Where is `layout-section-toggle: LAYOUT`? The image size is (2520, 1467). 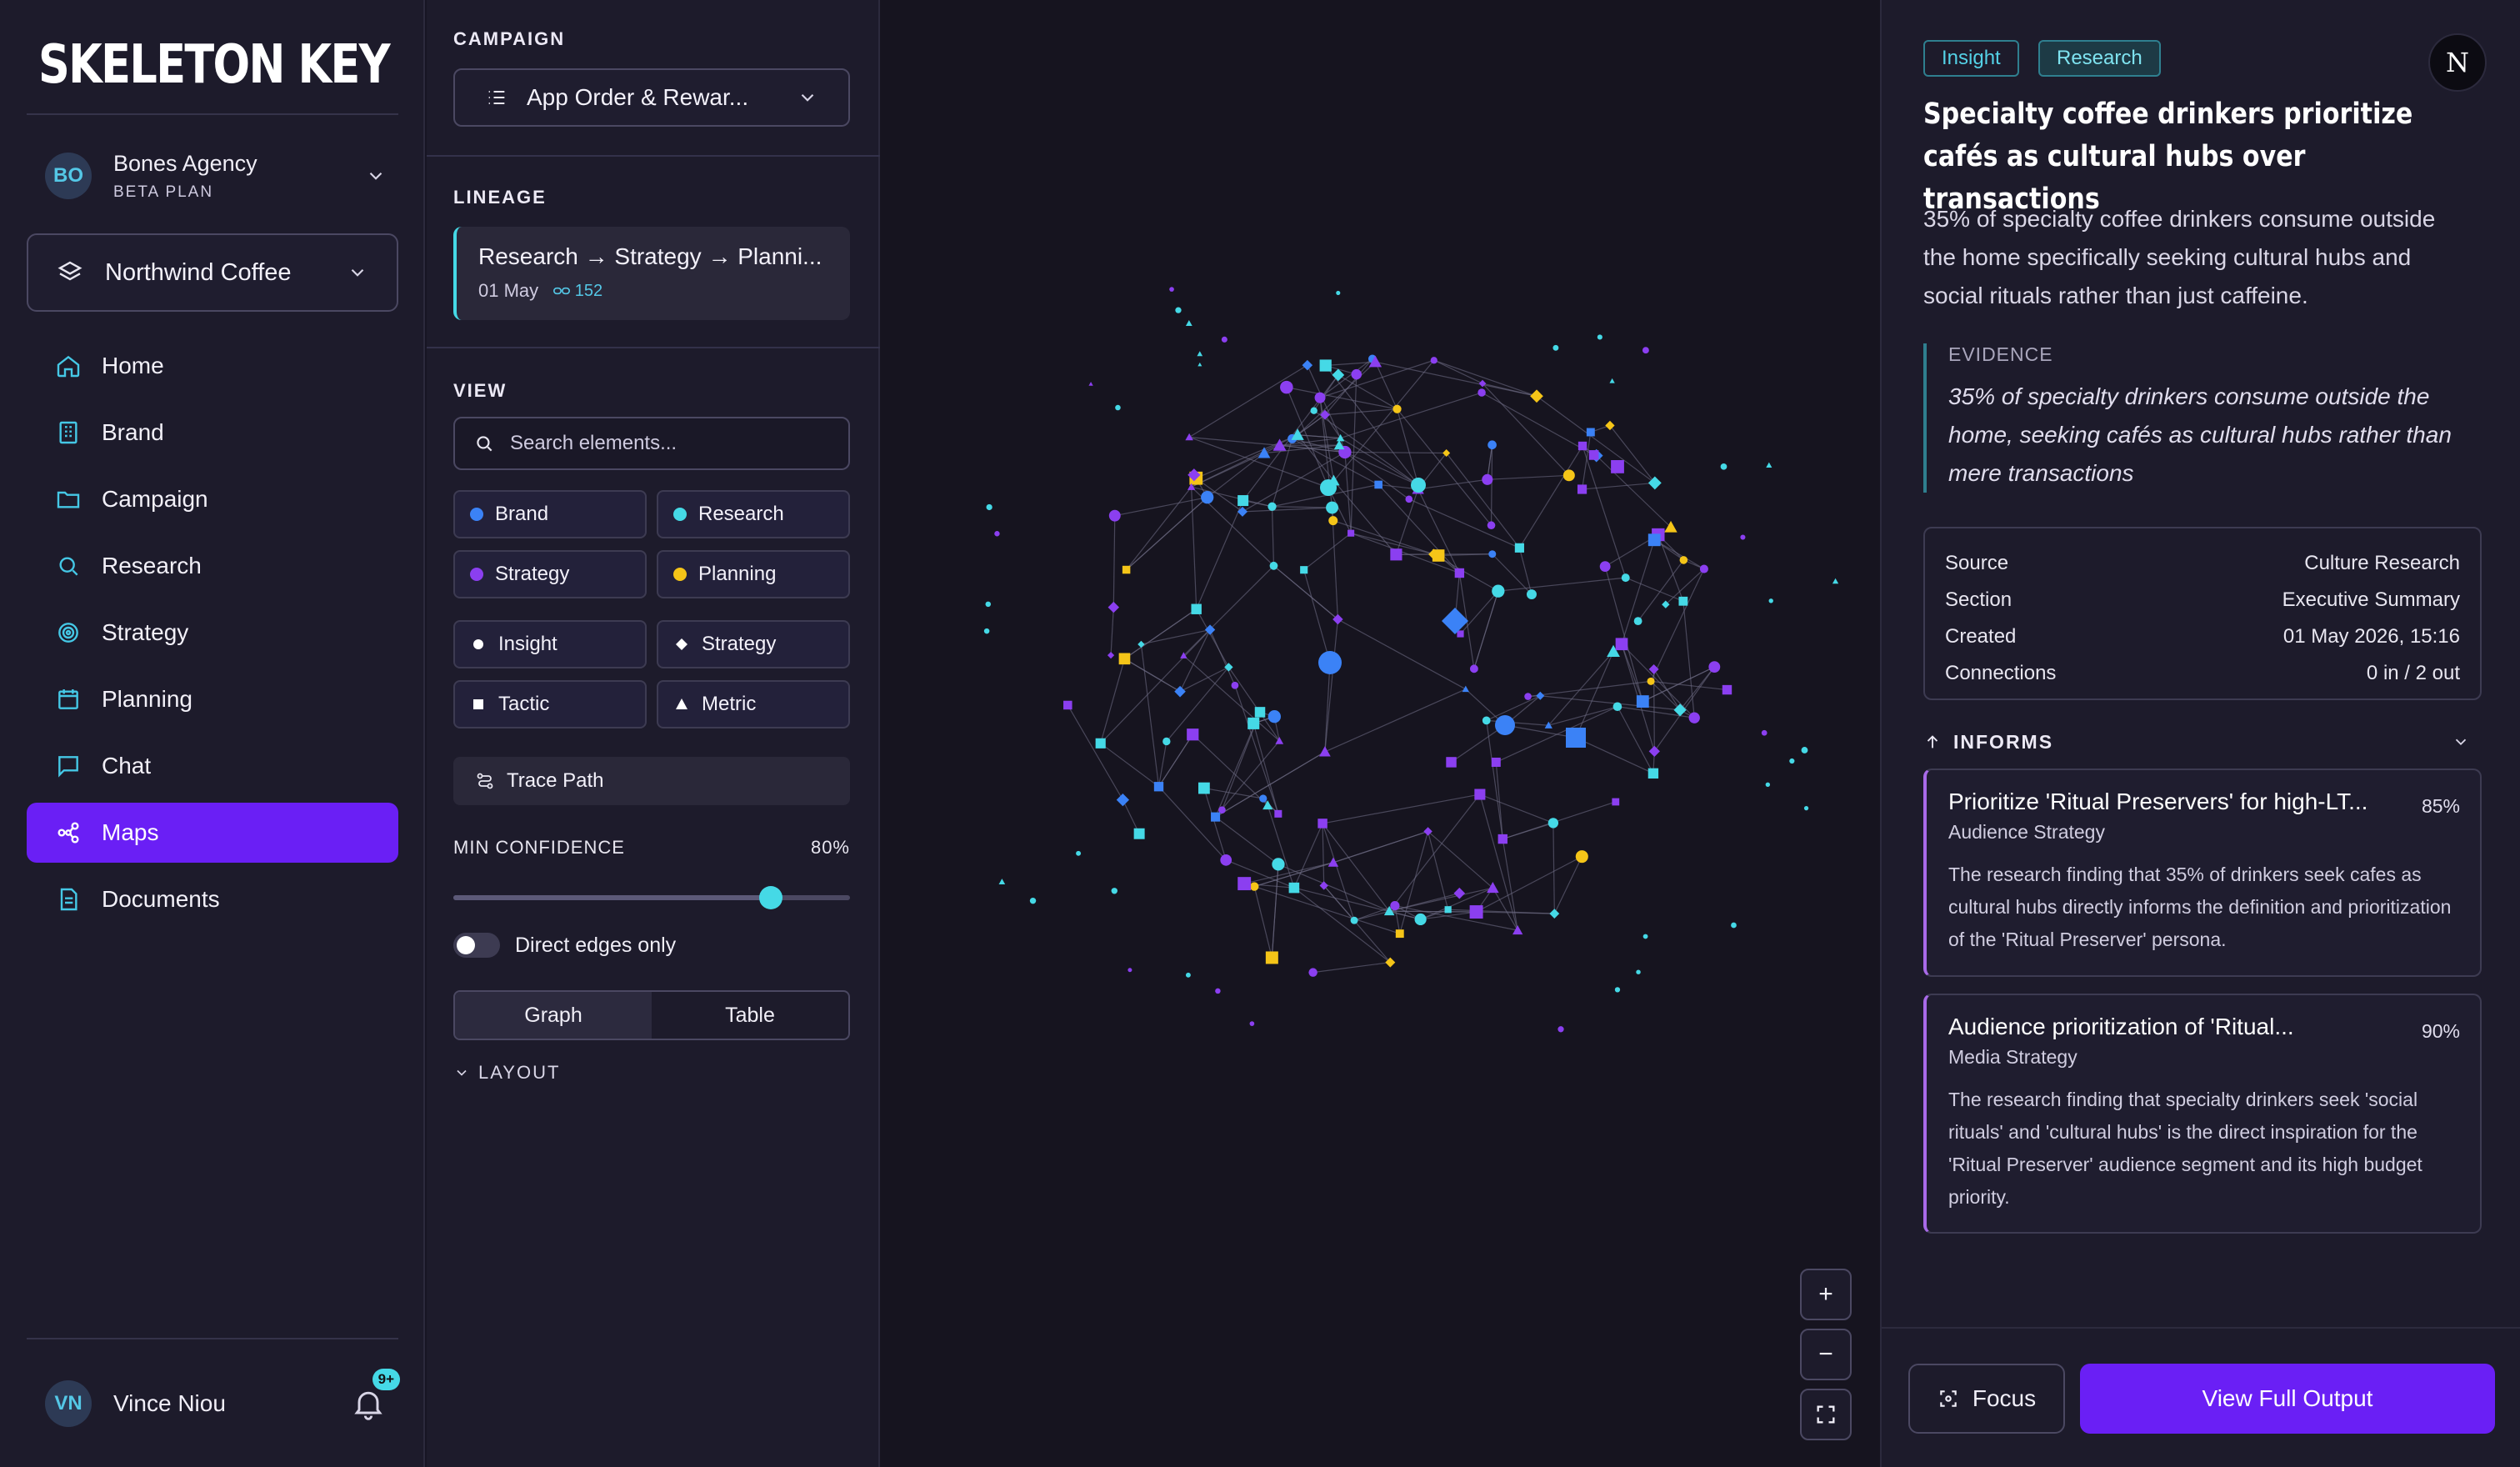 layout-section-toggle: LAYOUT is located at coordinates (506, 1073).